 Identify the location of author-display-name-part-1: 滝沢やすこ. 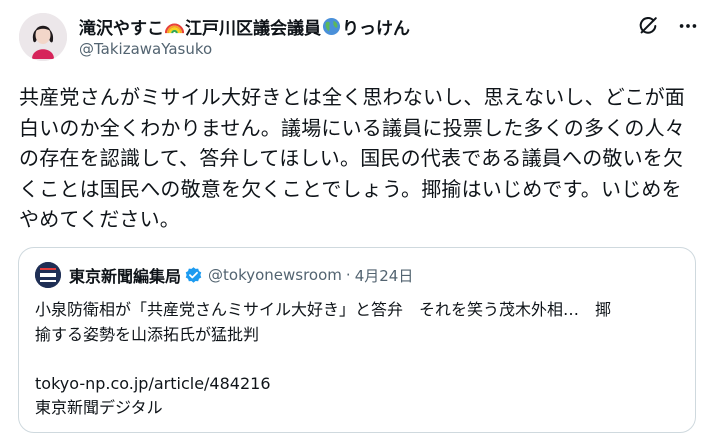
(121, 26).